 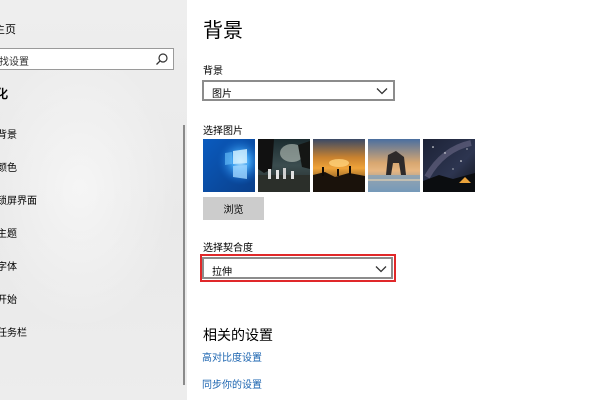 What do you see at coordinates (4, 94) in the screenshot?
I see `sidebar-section-title: 化` at bounding box center [4, 94].